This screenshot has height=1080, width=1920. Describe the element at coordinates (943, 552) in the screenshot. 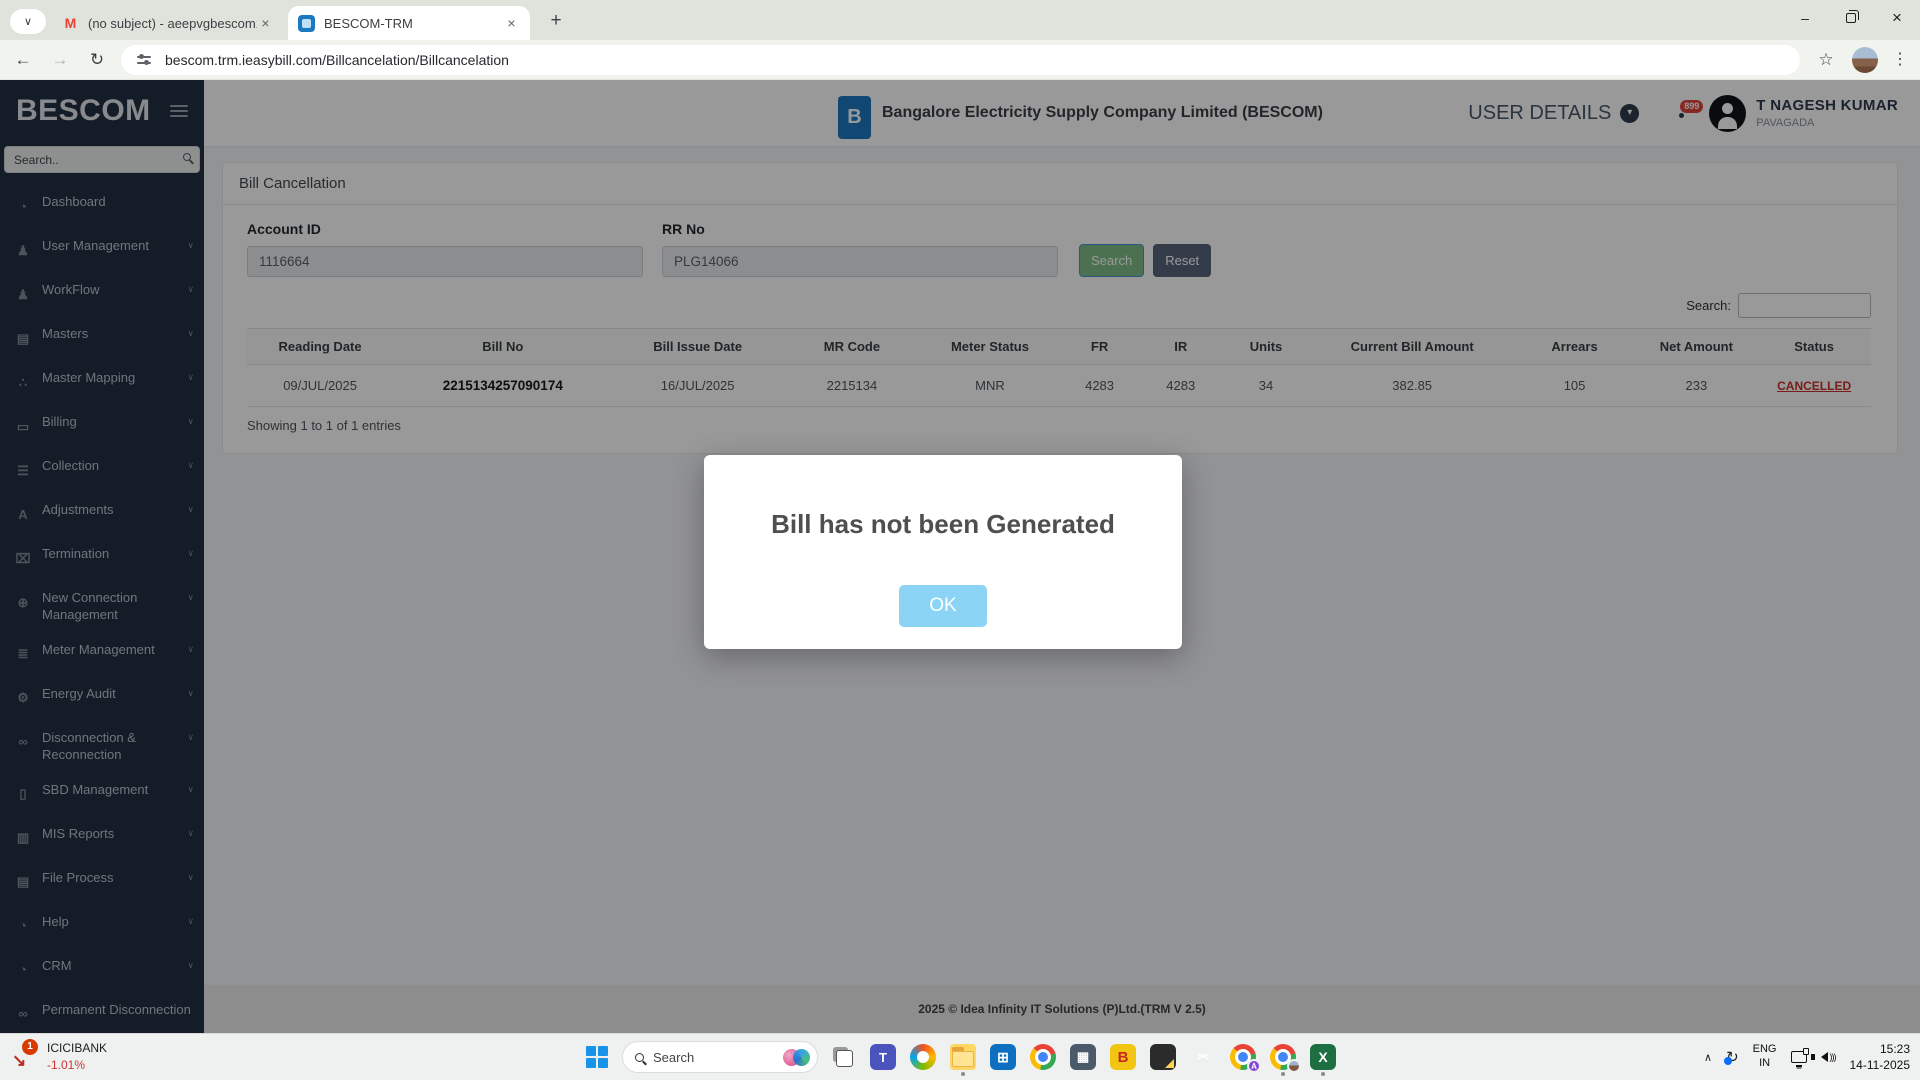

I see `alert-dialog: Bill has not been Generated OK` at that location.